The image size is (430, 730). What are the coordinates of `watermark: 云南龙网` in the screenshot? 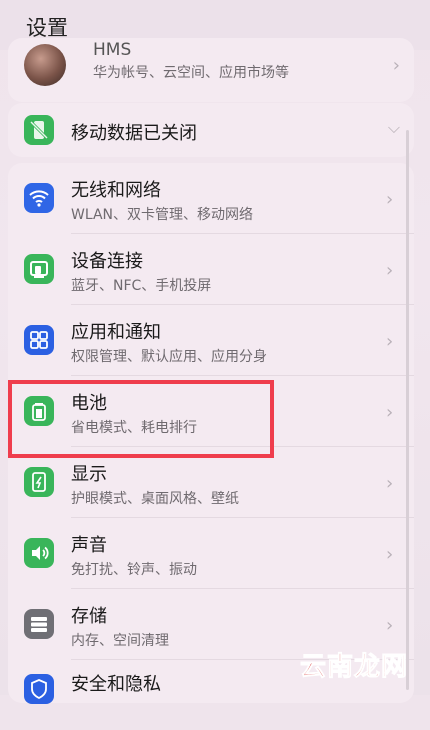 It's located at (354, 667).